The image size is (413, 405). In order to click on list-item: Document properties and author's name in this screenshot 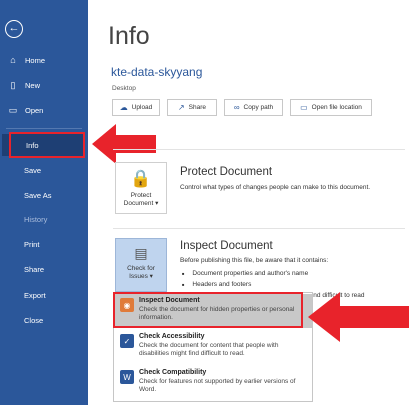, I will do `click(245, 273)`.